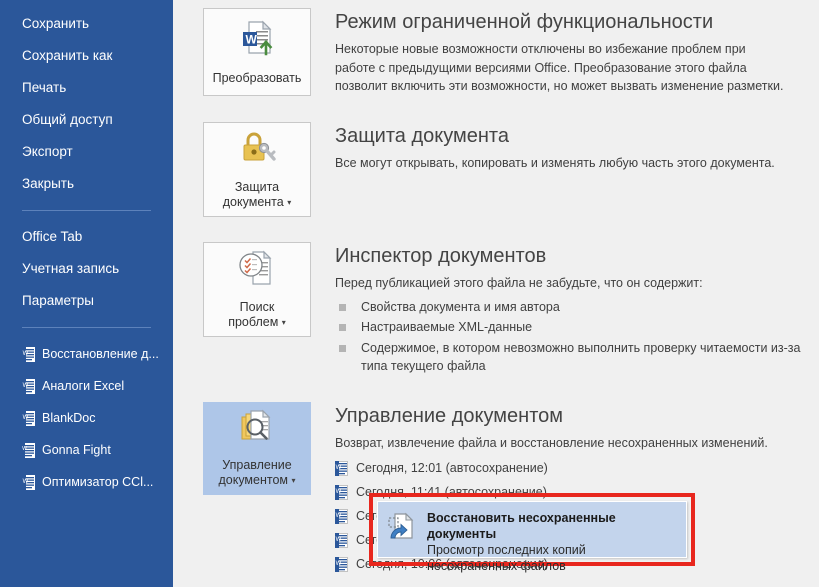 This screenshot has height=587, width=819. I want to click on inspector-bullet: Свойства документа и имя автора, so click(568, 307).